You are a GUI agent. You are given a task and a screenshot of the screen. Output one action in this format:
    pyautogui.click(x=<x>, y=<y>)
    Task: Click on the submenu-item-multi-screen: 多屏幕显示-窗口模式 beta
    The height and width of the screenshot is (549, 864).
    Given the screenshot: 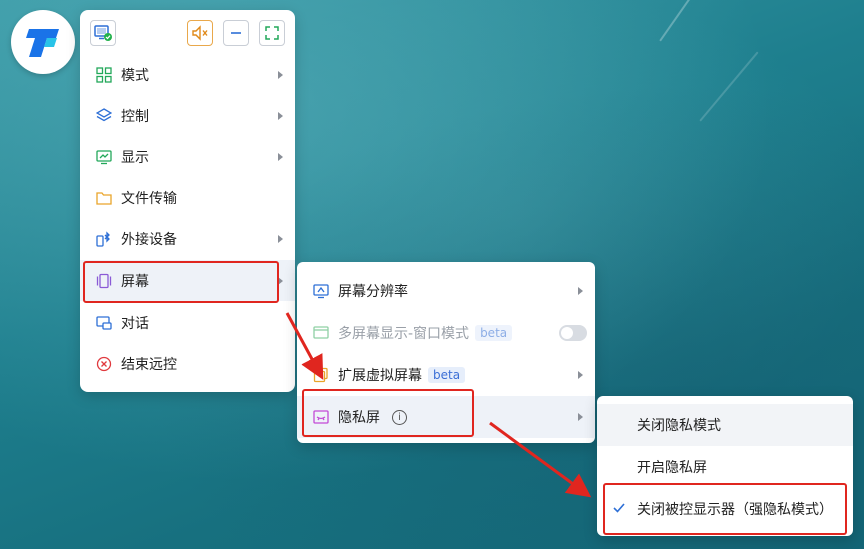 What is the action you would take?
    pyautogui.click(x=446, y=333)
    